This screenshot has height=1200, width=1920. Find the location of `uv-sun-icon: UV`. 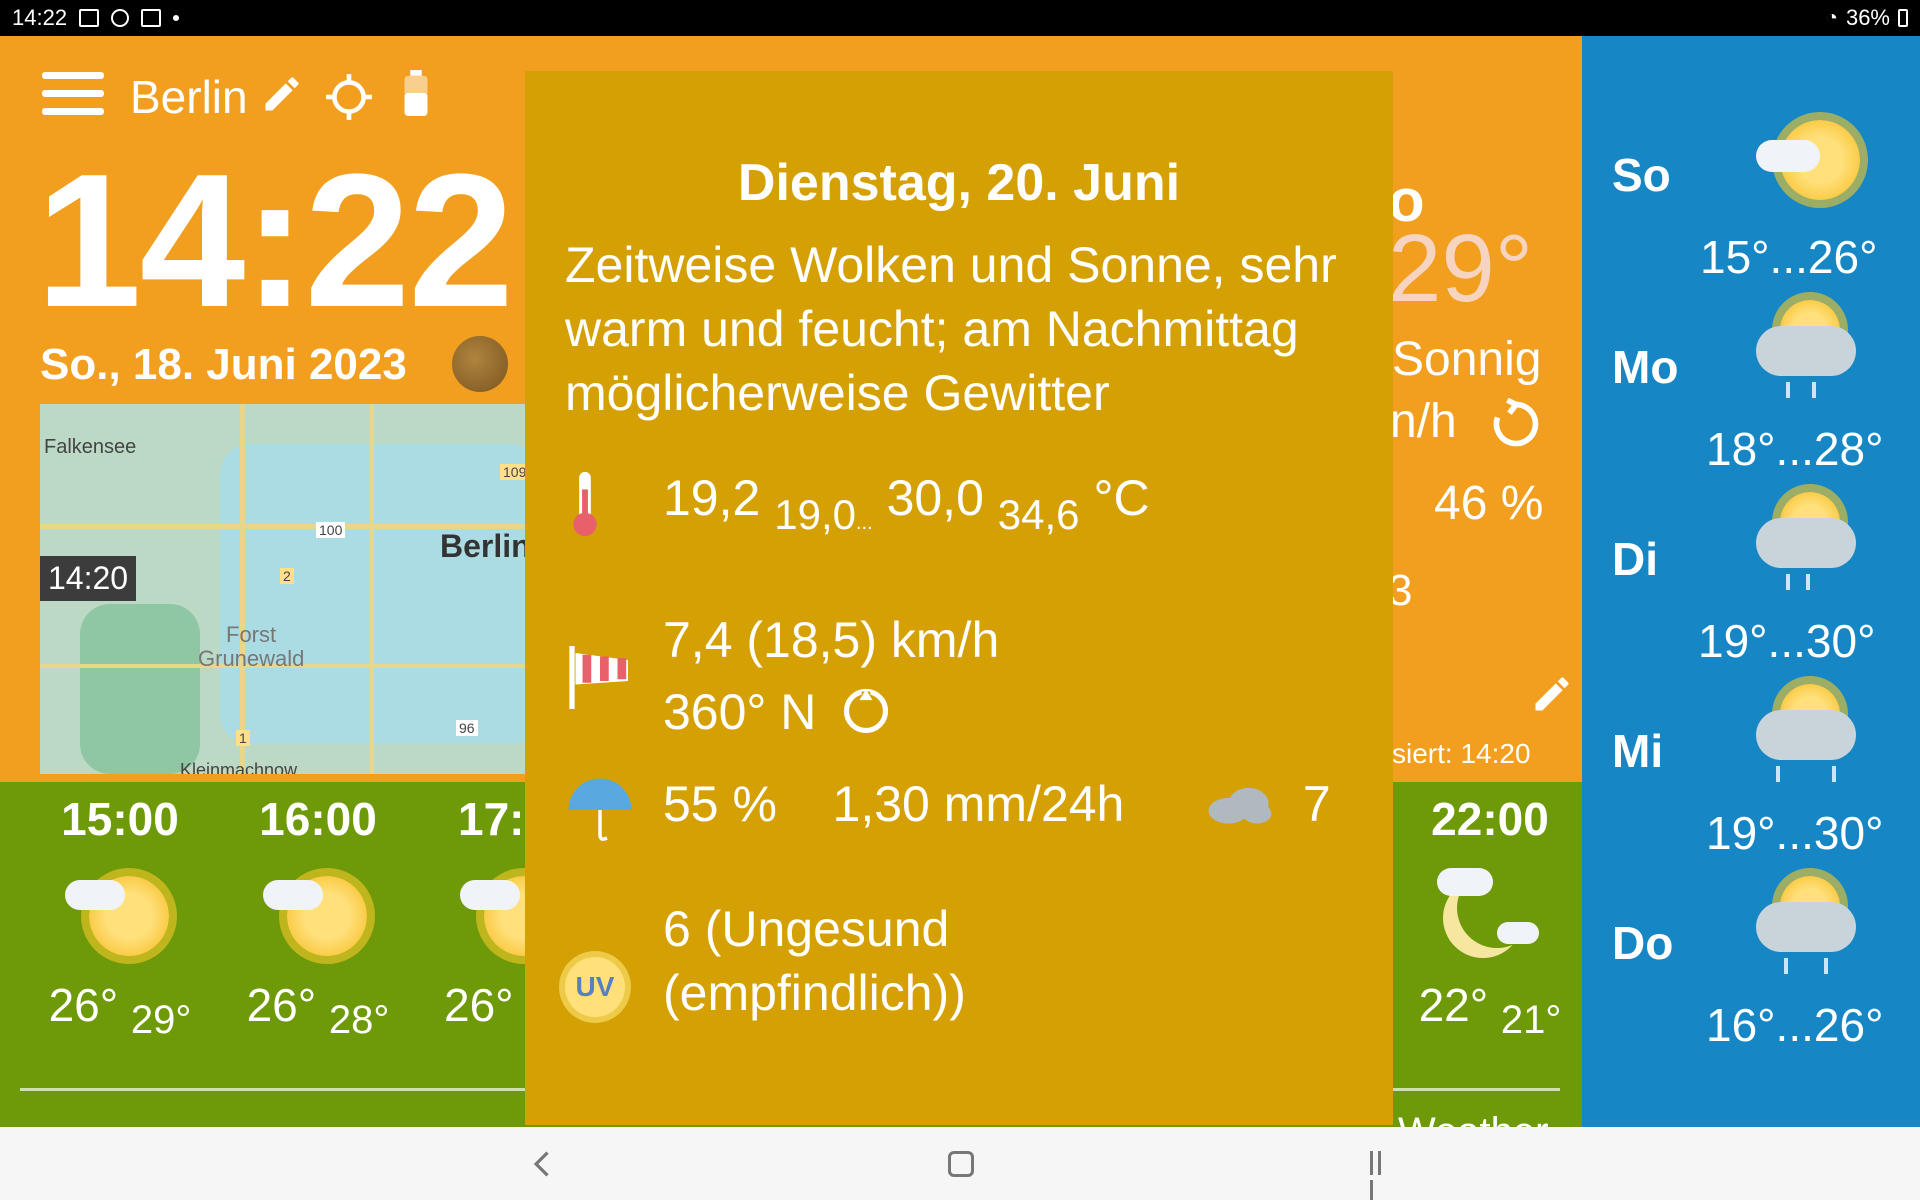

uv-sun-icon: UV is located at coordinates (595, 987).